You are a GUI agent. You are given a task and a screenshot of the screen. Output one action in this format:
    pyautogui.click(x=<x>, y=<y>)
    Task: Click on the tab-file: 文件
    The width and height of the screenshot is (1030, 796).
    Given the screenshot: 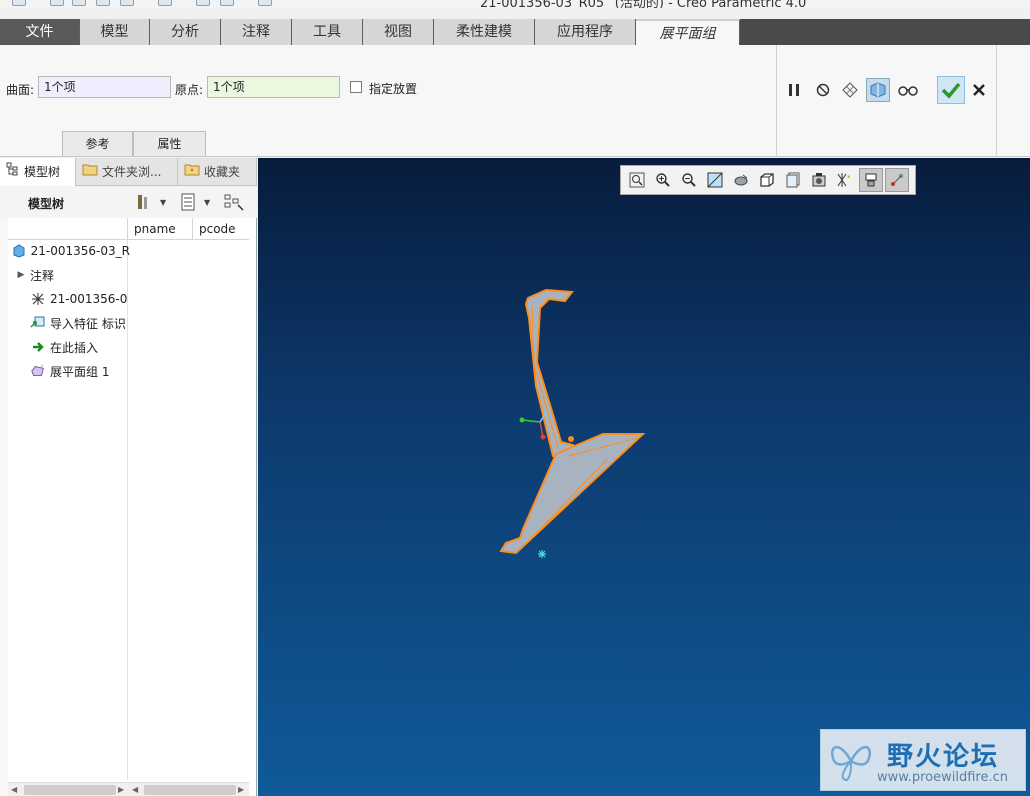 What is the action you would take?
    pyautogui.click(x=40, y=32)
    